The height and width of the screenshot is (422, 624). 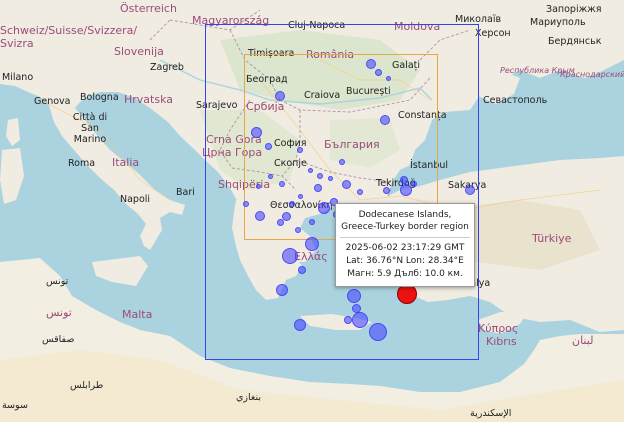 What do you see at coordinates (69, 30) in the screenshot?
I see `label-schweiz: Schweiz/Suisse/Svizzera/` at bounding box center [69, 30].